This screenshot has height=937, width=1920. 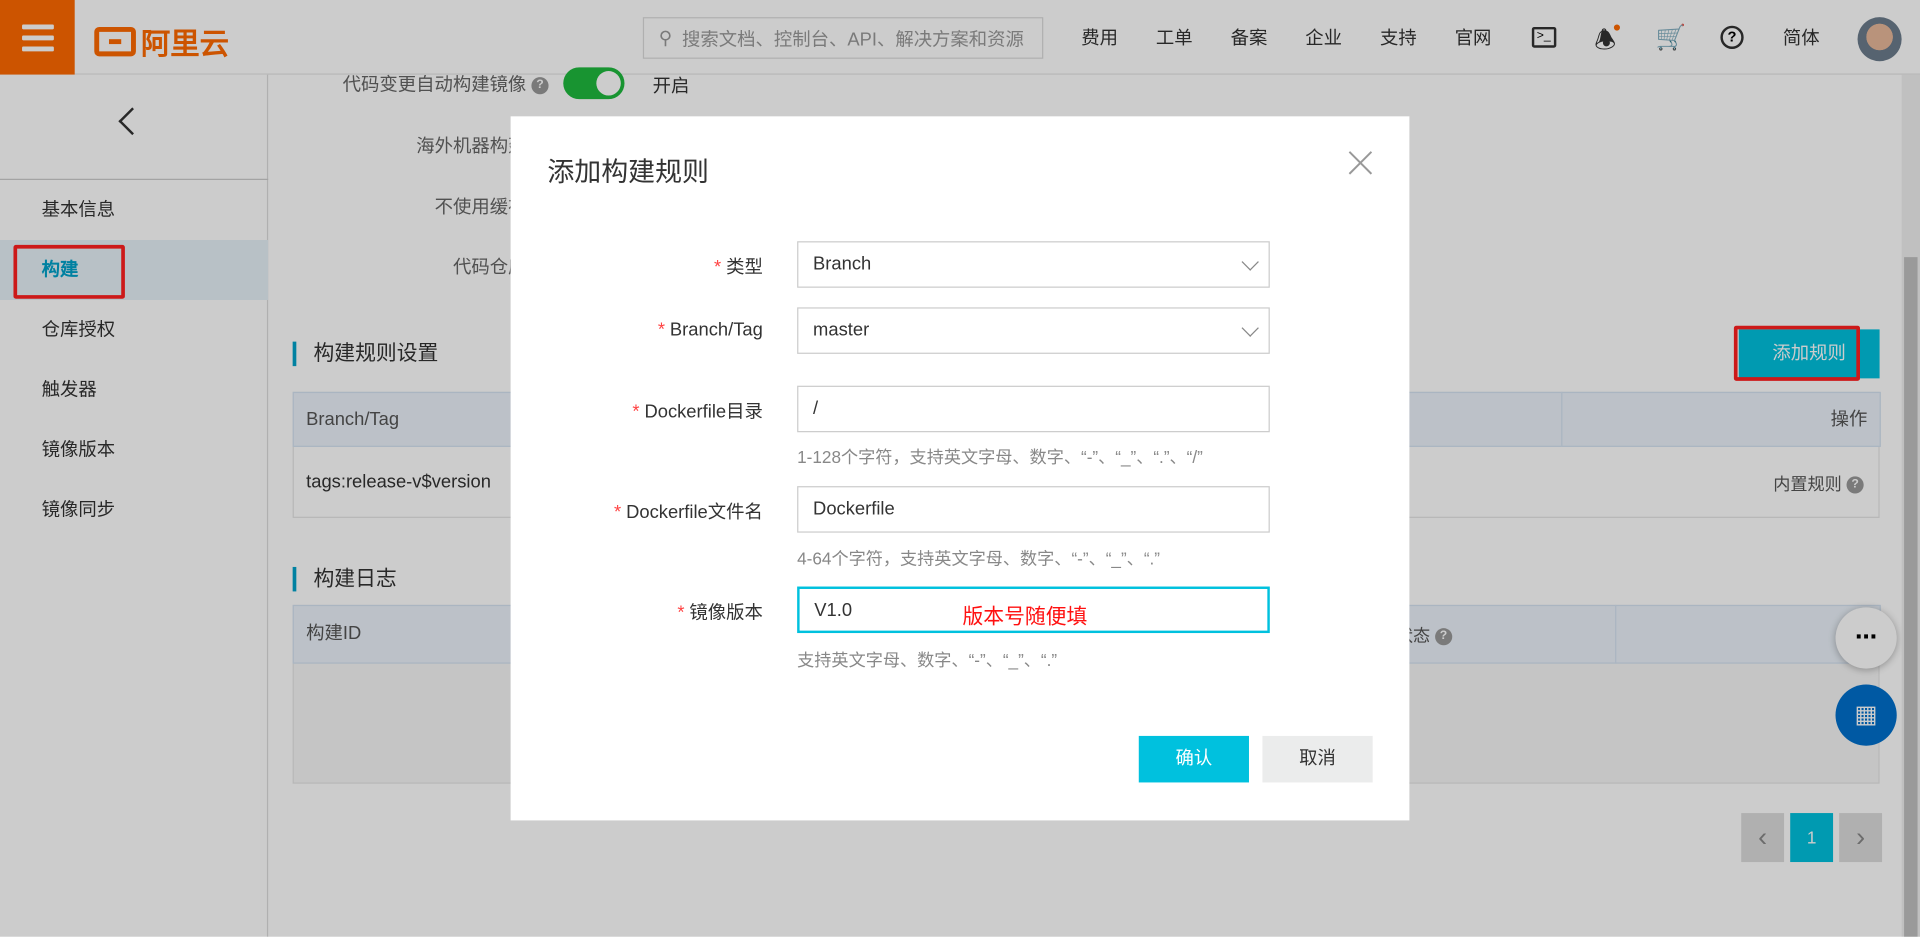 What do you see at coordinates (1360, 162) in the screenshot?
I see `close-icon` at bounding box center [1360, 162].